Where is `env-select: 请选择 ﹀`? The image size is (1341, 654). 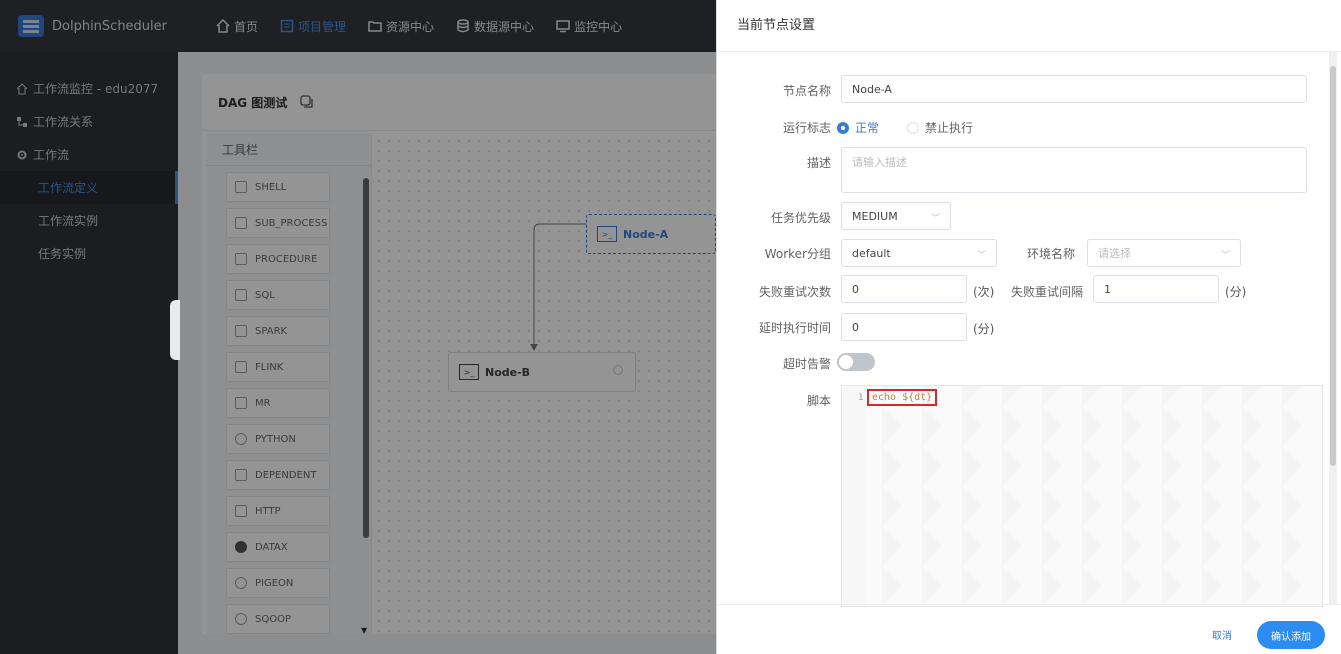
env-select: 请选择 ﹀ is located at coordinates (1164, 253).